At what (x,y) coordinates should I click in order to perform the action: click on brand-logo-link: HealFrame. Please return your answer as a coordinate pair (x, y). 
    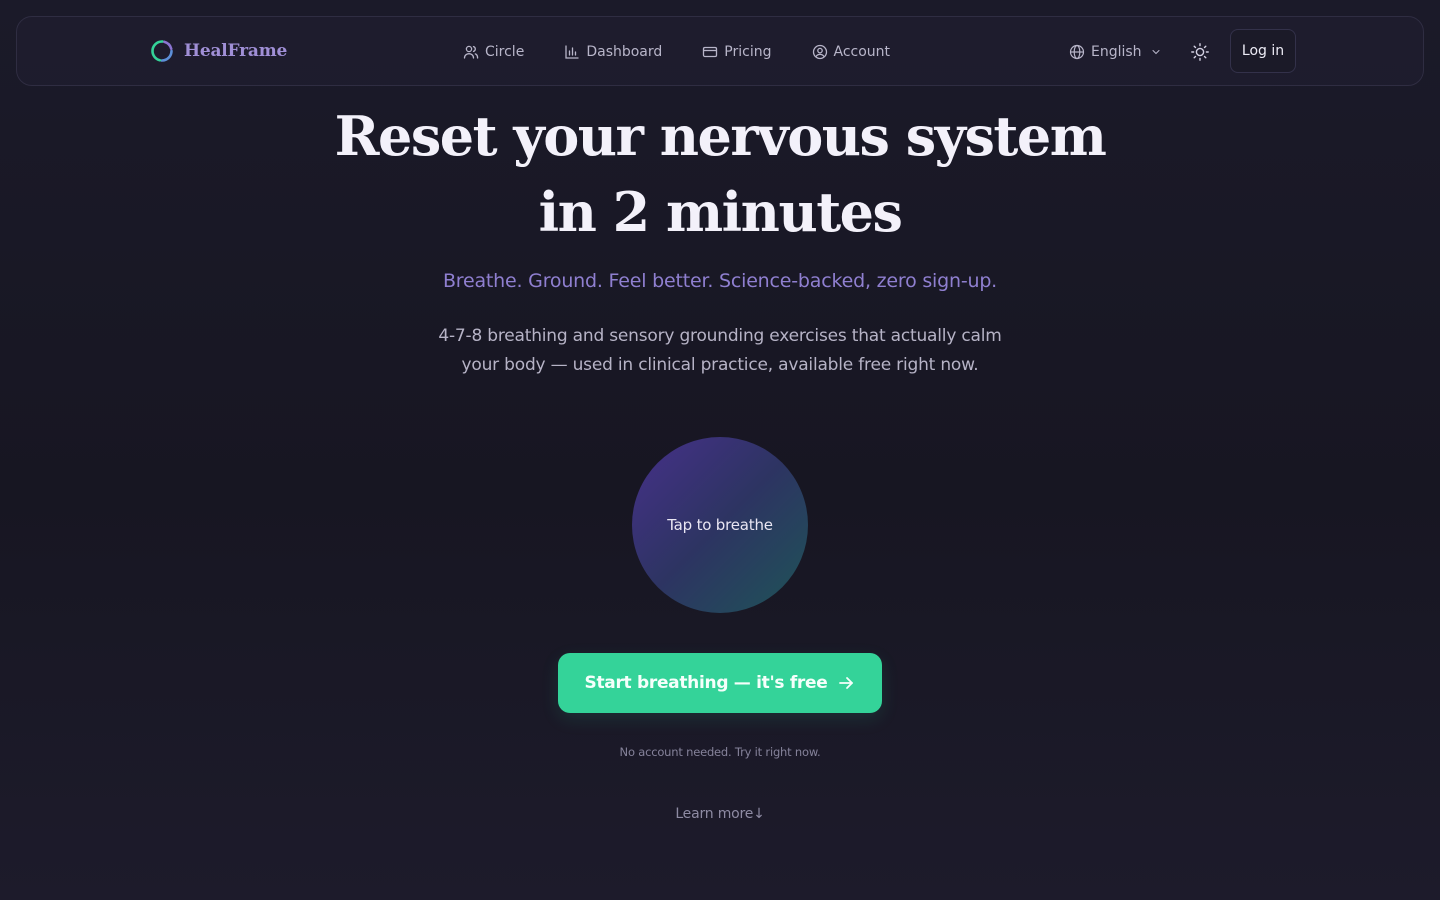
    Looking at the image, I should click on (218, 51).